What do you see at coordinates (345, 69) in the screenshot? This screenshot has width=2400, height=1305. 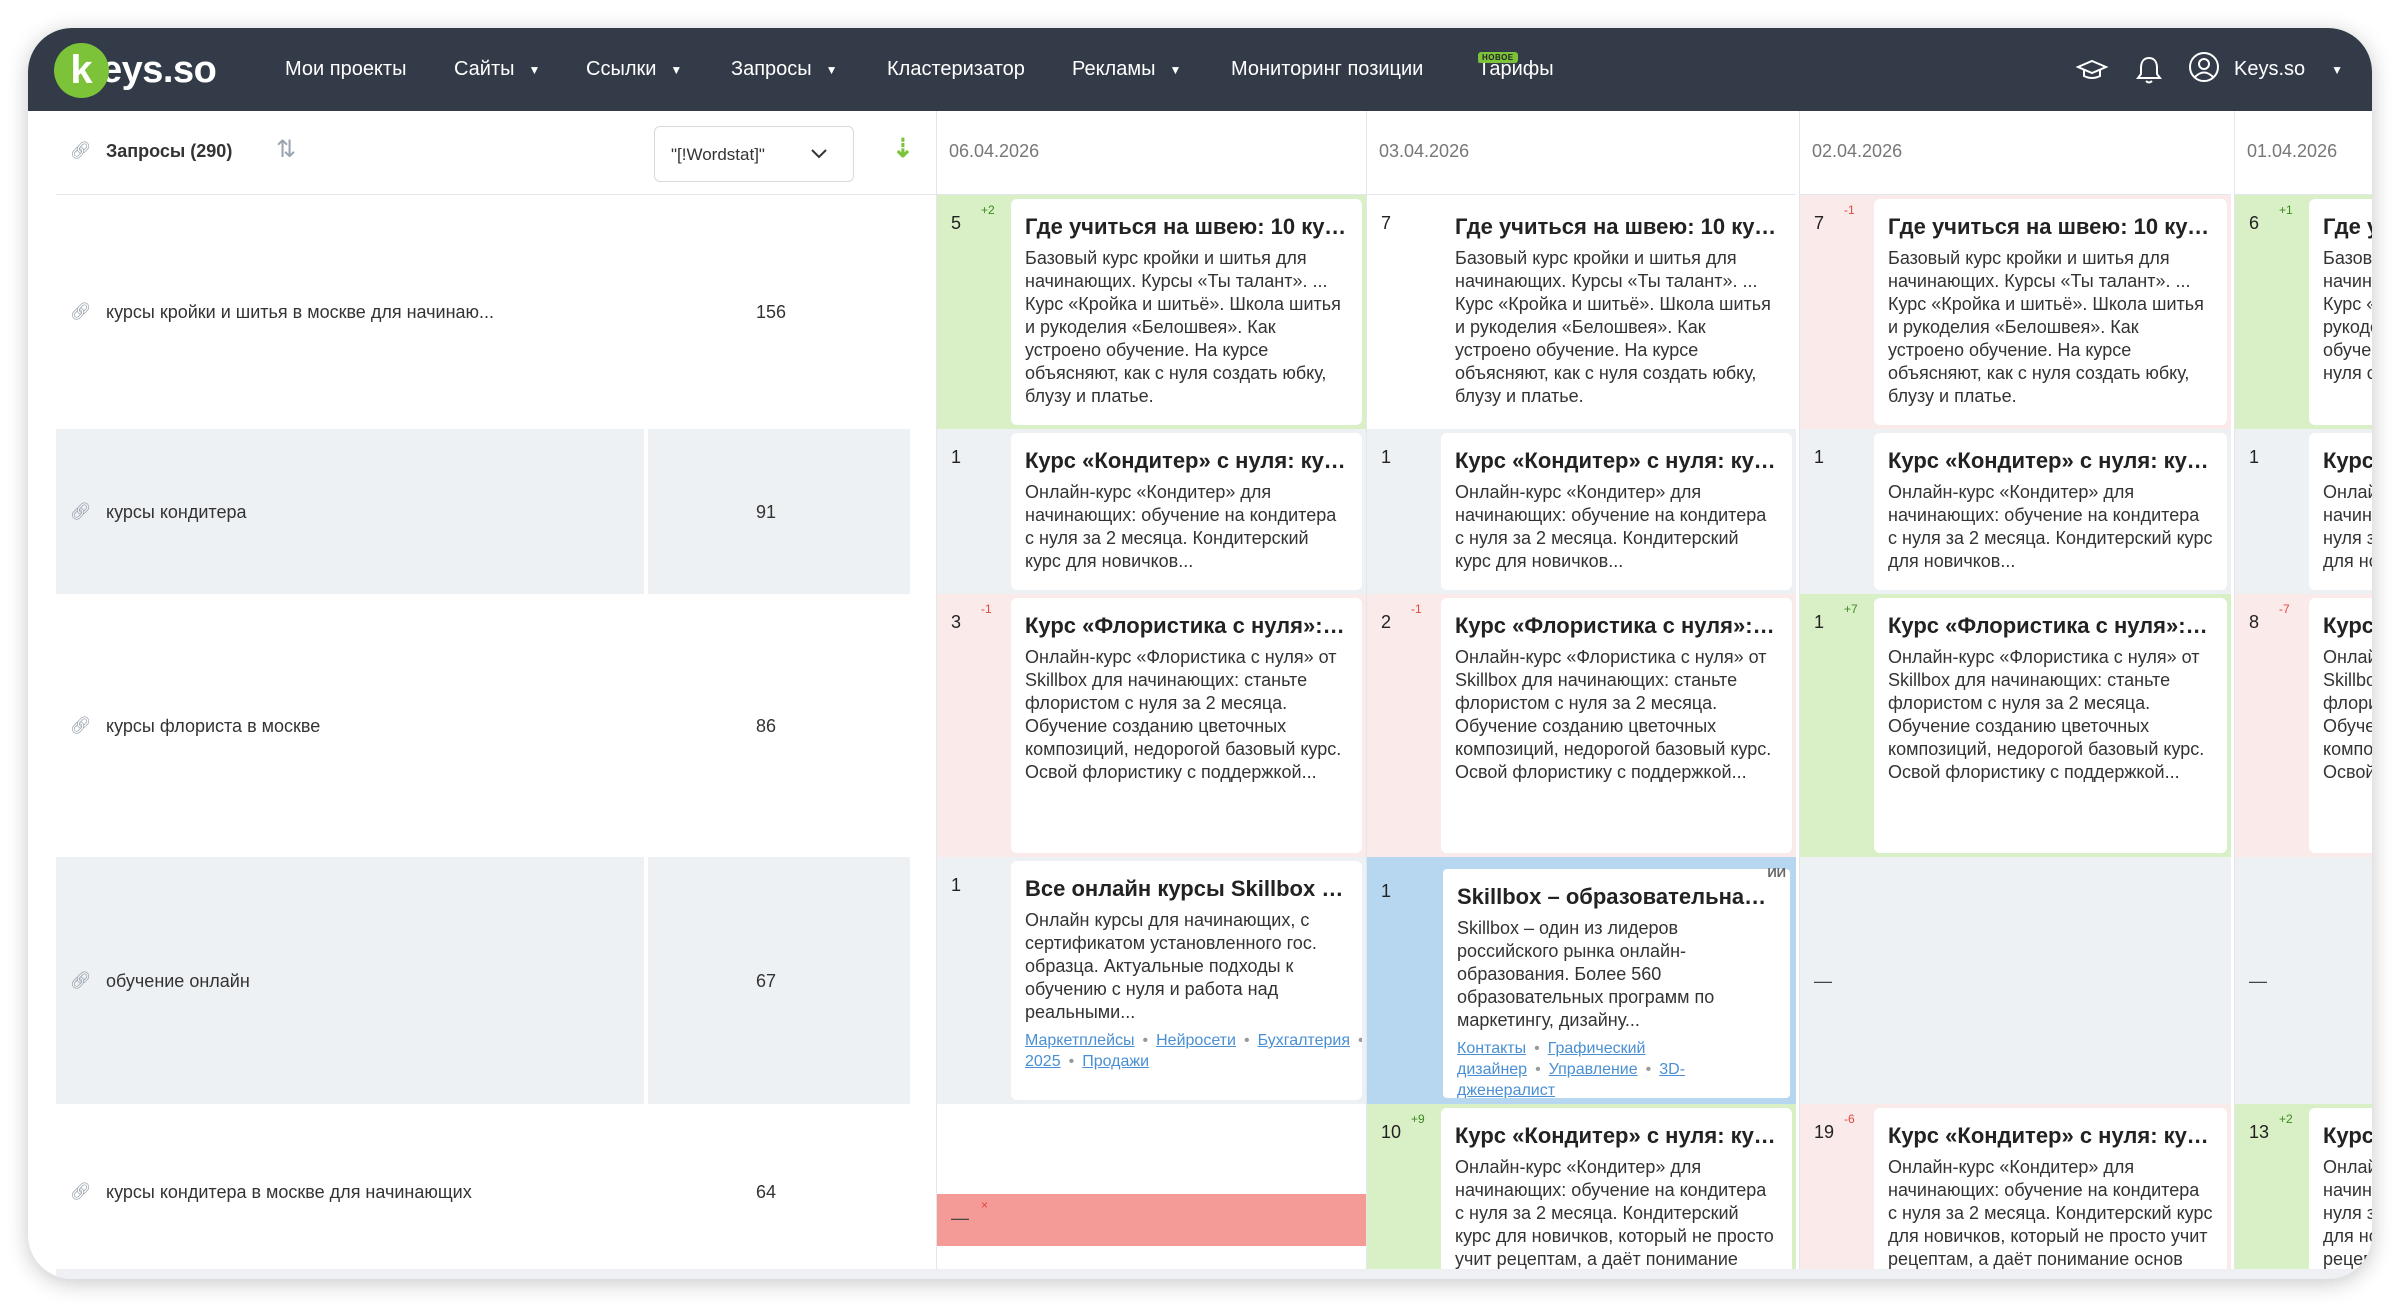 I see `nav-my-projects: Мои проекты` at bounding box center [345, 69].